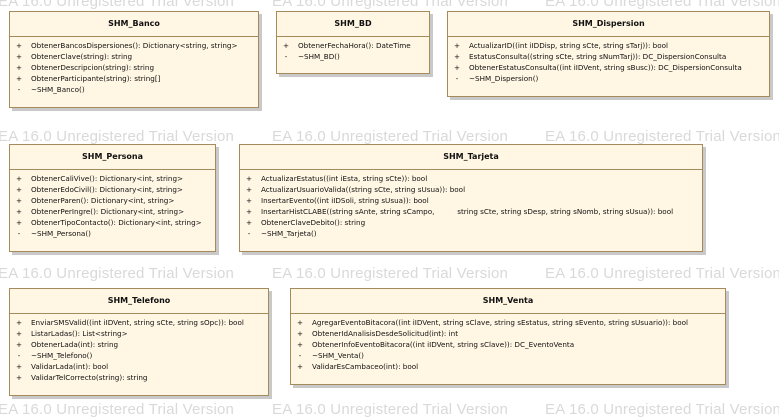 The image size is (779, 418). Describe the element at coordinates (471, 233) in the screenshot. I see `operation: - ~SHM_Tarjeta()` at that location.